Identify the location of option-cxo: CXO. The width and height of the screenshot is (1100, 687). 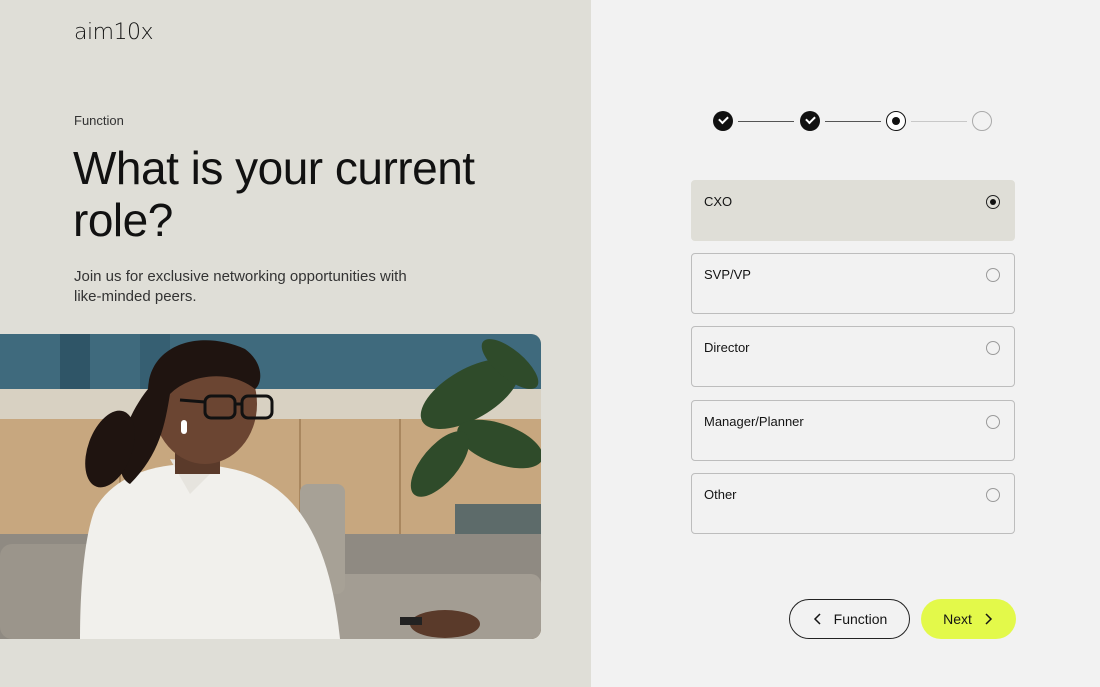
(853, 210).